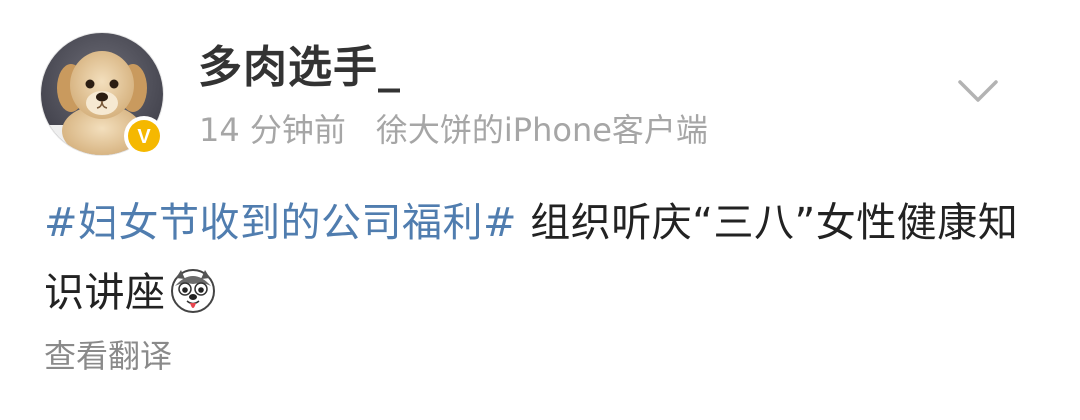 The width and height of the screenshot is (1080, 420). What do you see at coordinates (272, 130) in the screenshot?
I see `post-time: 14 分钟前` at bounding box center [272, 130].